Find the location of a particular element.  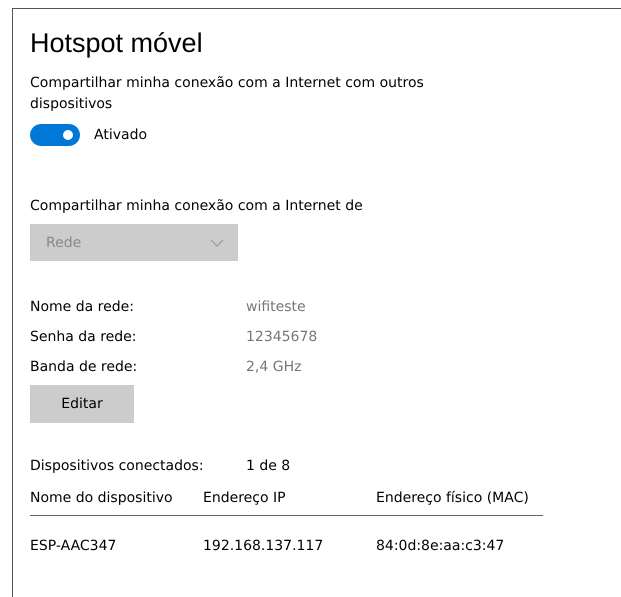

edit-button: Editar is located at coordinates (82, 404).